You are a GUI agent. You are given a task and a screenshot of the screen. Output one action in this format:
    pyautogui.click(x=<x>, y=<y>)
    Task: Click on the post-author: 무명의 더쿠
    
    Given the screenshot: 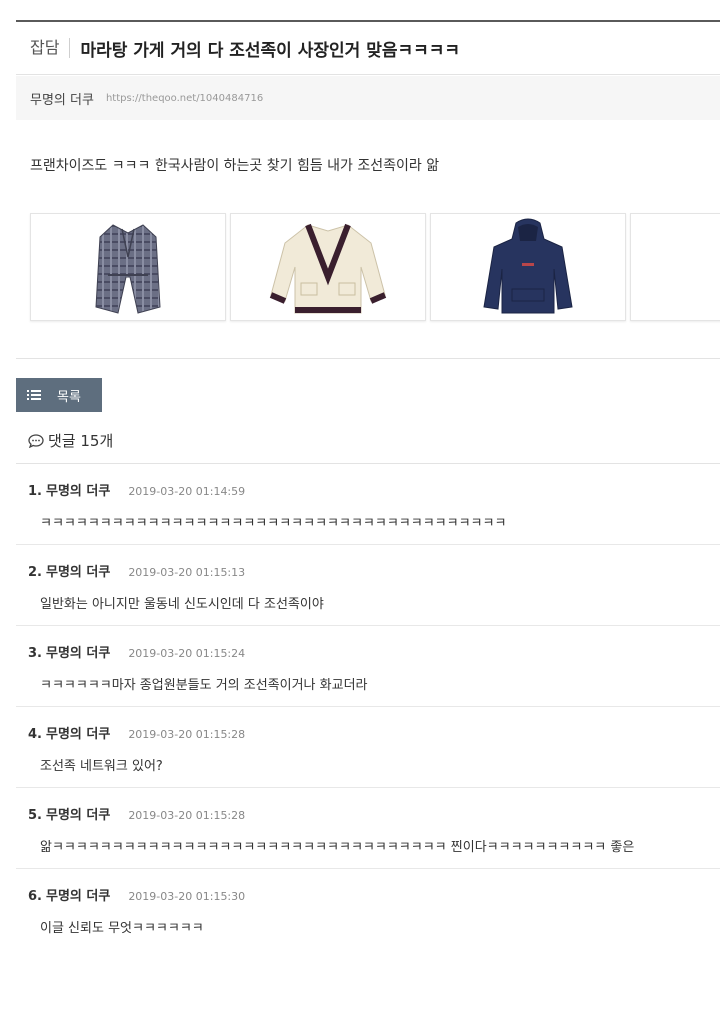 What is the action you would take?
    pyautogui.click(x=62, y=100)
    